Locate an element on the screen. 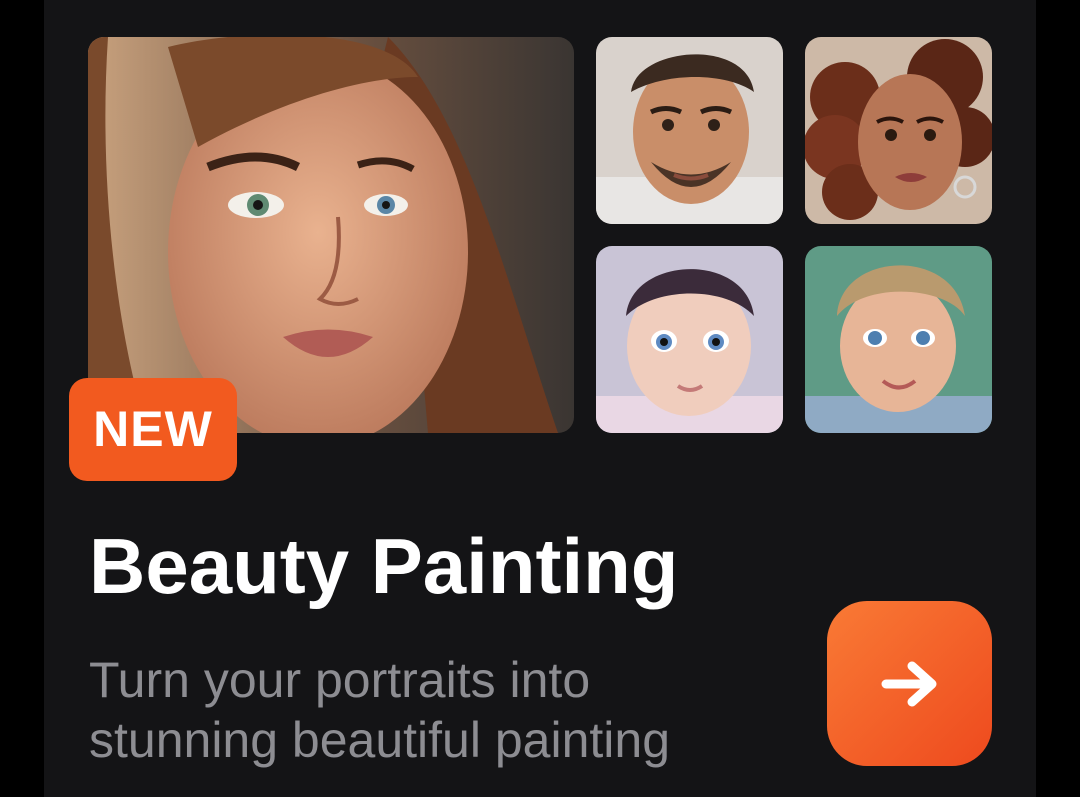 The image size is (1080, 797). card-title: Beauty Painting is located at coordinates (384, 566).